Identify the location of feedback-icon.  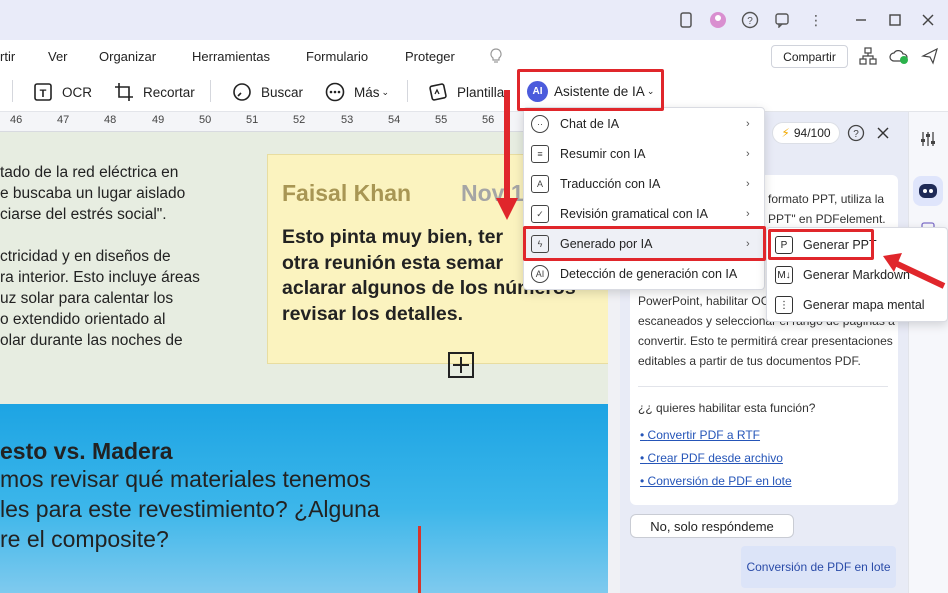
(782, 20).